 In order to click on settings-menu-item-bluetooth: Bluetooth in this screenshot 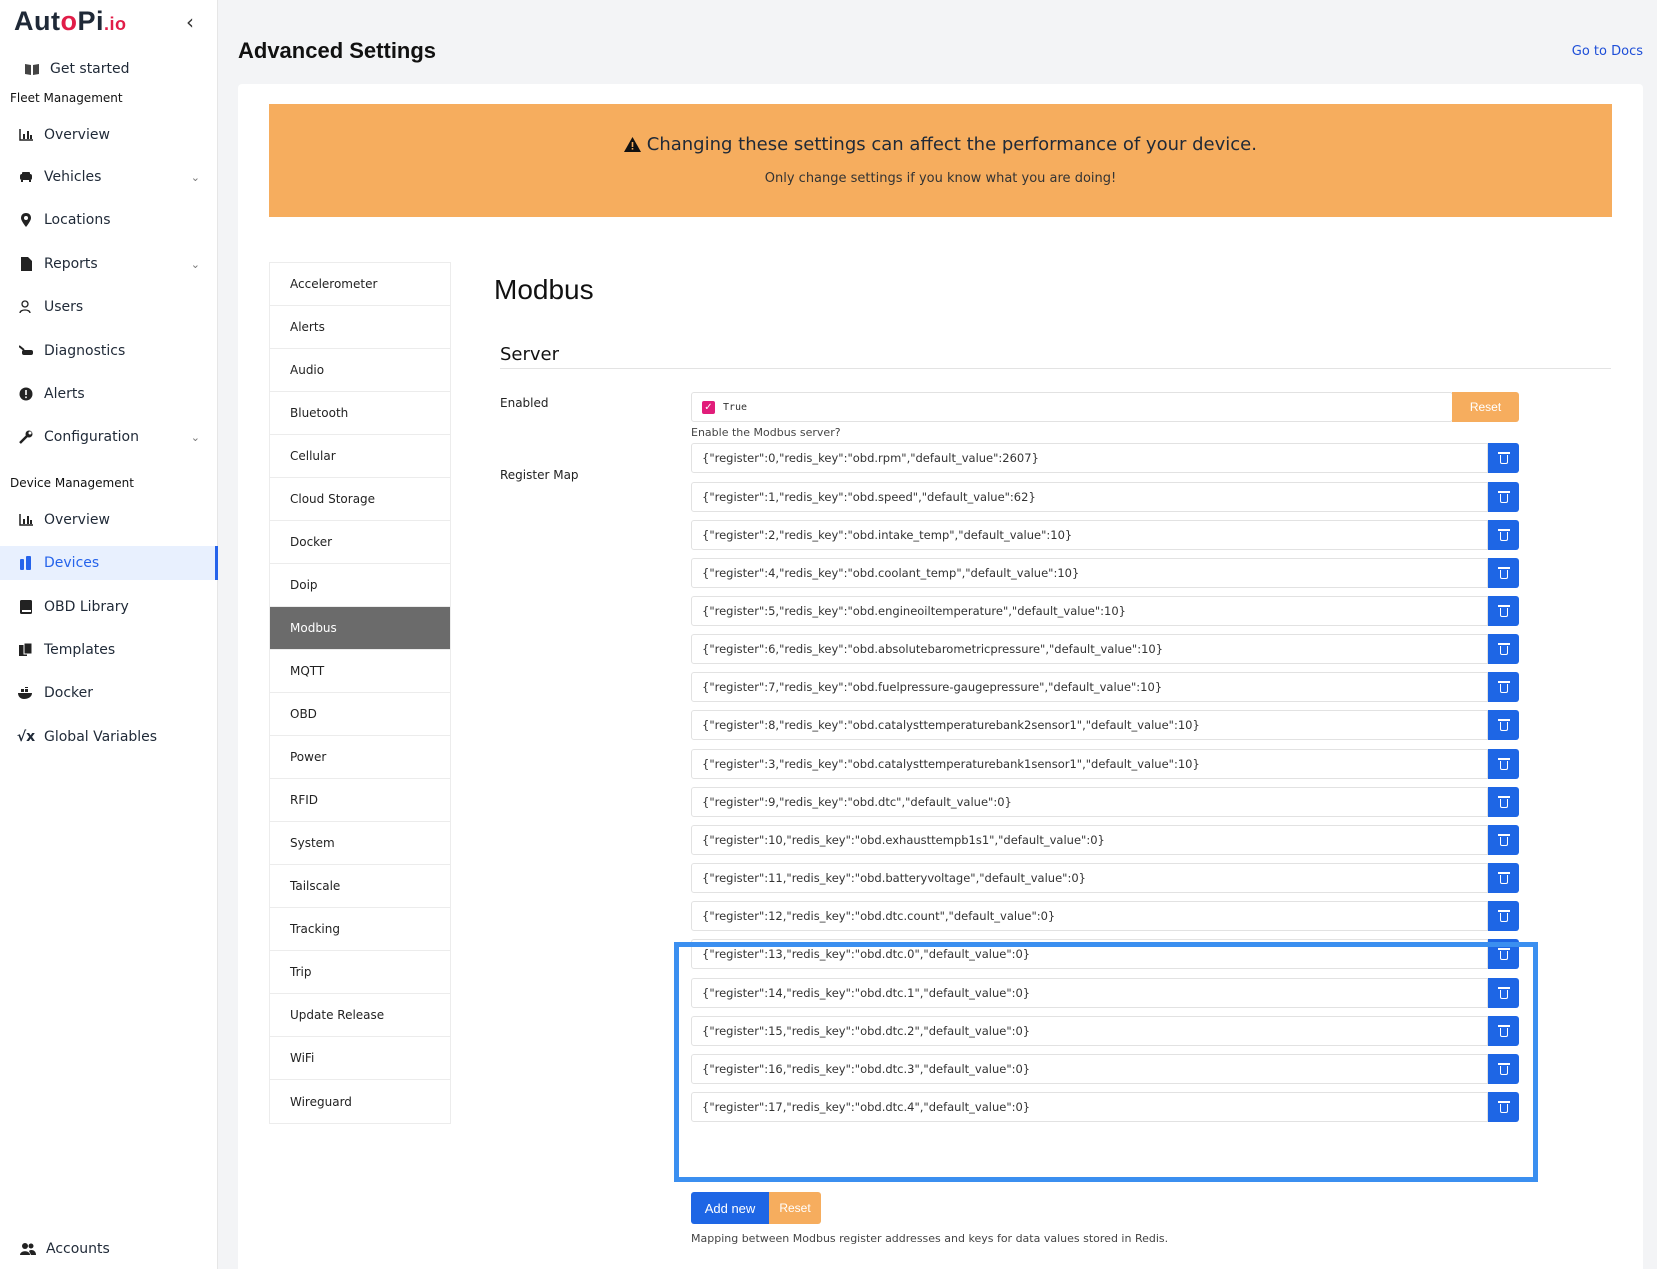, I will do `click(360, 413)`.